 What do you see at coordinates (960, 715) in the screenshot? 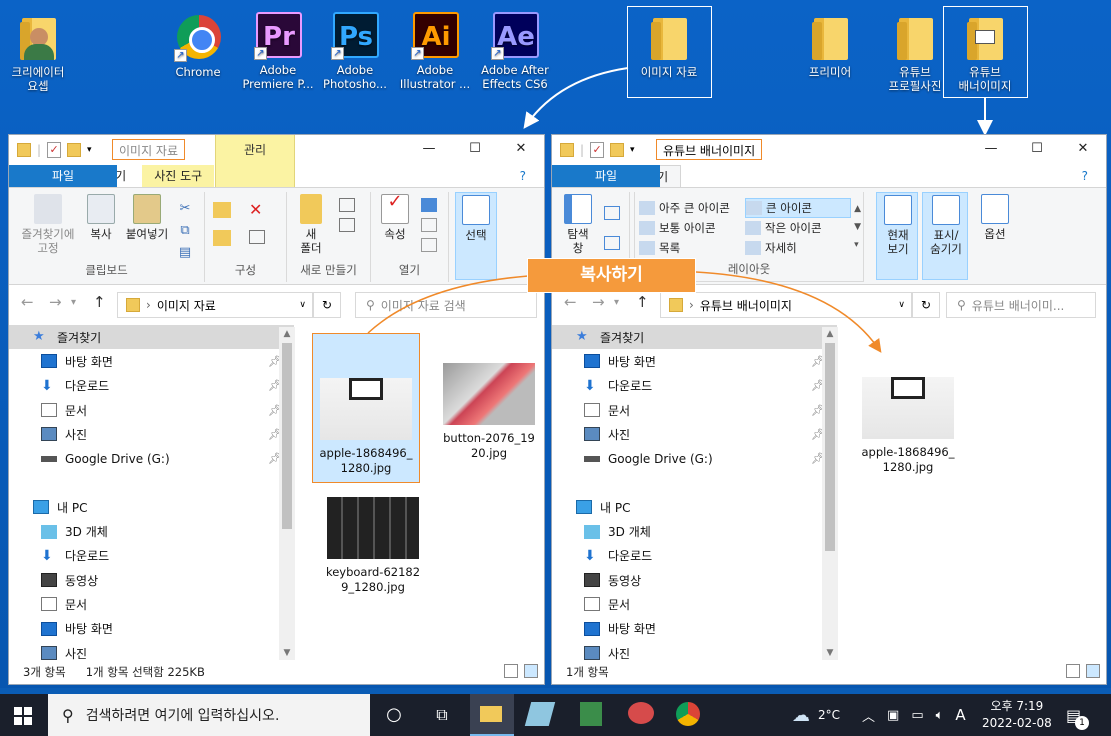
I see `ime-indicator: A` at bounding box center [960, 715].